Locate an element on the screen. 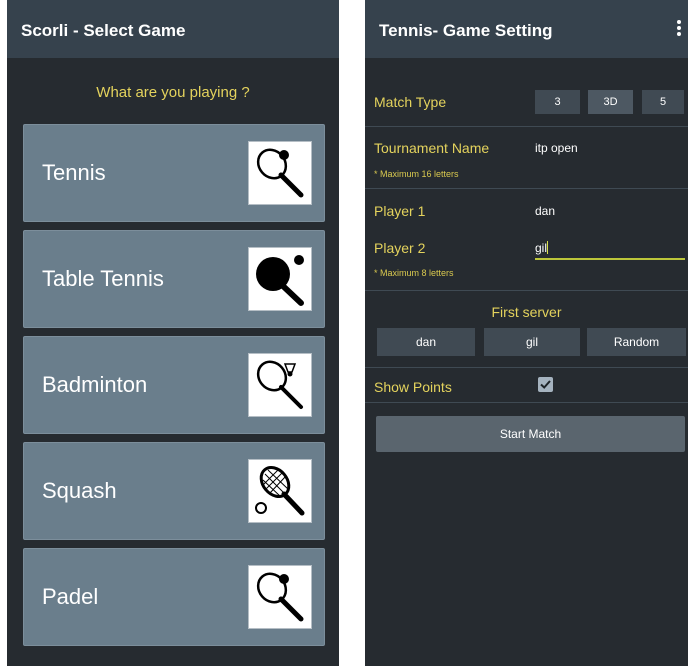 This screenshot has width=690, height=666. app-bar: Scorli - Select Game is located at coordinates (173, 29).